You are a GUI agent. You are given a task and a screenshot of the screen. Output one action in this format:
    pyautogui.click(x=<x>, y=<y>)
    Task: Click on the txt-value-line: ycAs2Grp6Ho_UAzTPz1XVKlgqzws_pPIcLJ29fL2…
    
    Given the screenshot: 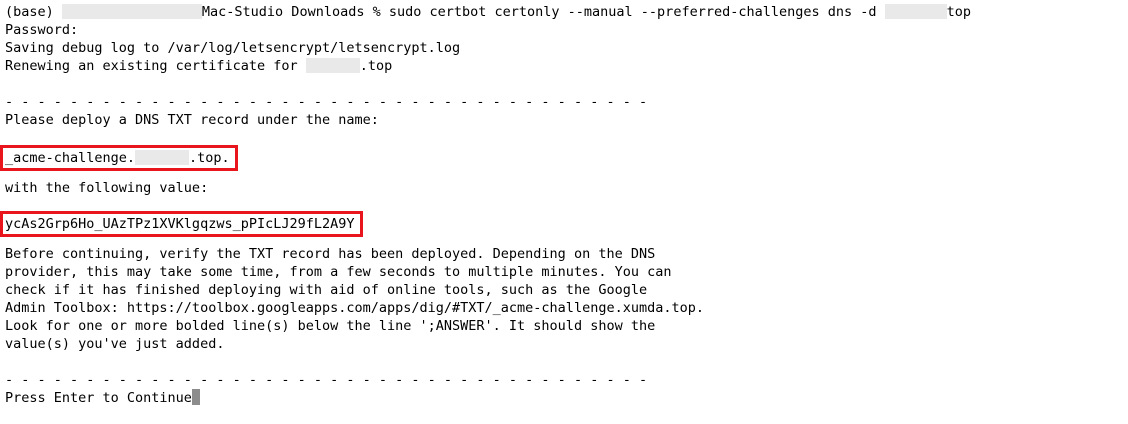 What is the action you would take?
    pyautogui.click(x=562, y=224)
    